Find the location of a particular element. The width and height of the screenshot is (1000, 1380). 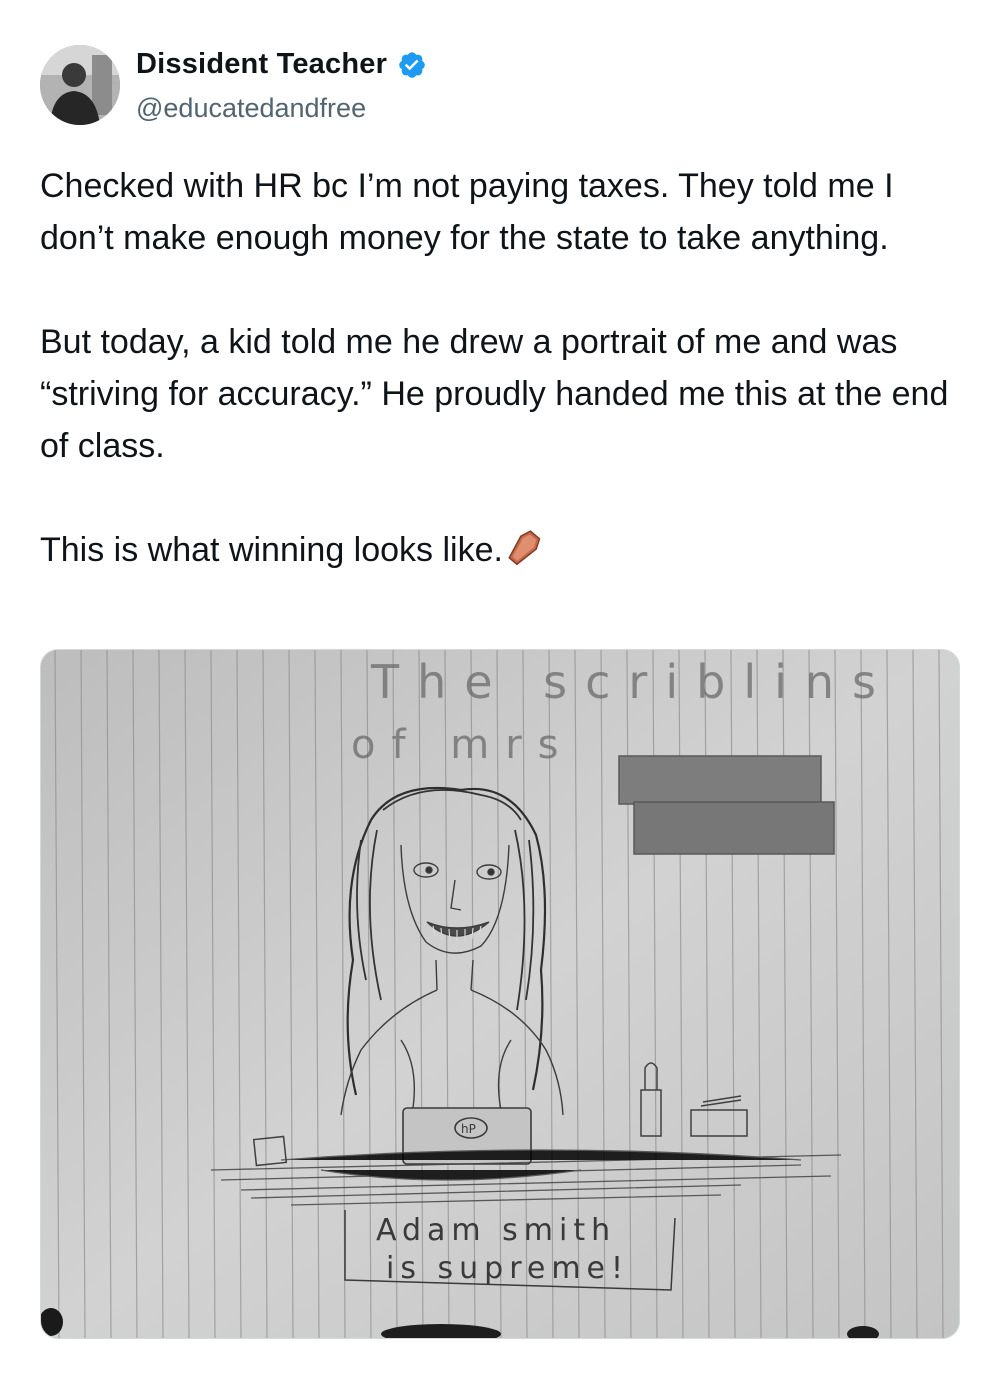

drawing-title-line2: of mrs is located at coordinates (463, 745).